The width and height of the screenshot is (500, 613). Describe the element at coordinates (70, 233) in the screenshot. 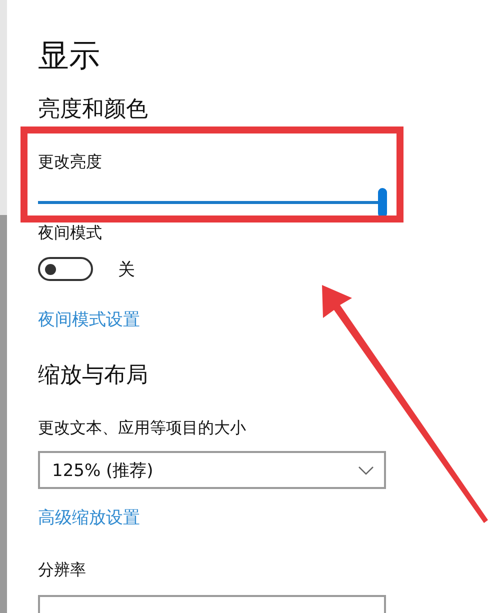

I see `setting-label: 夜间模式` at that location.